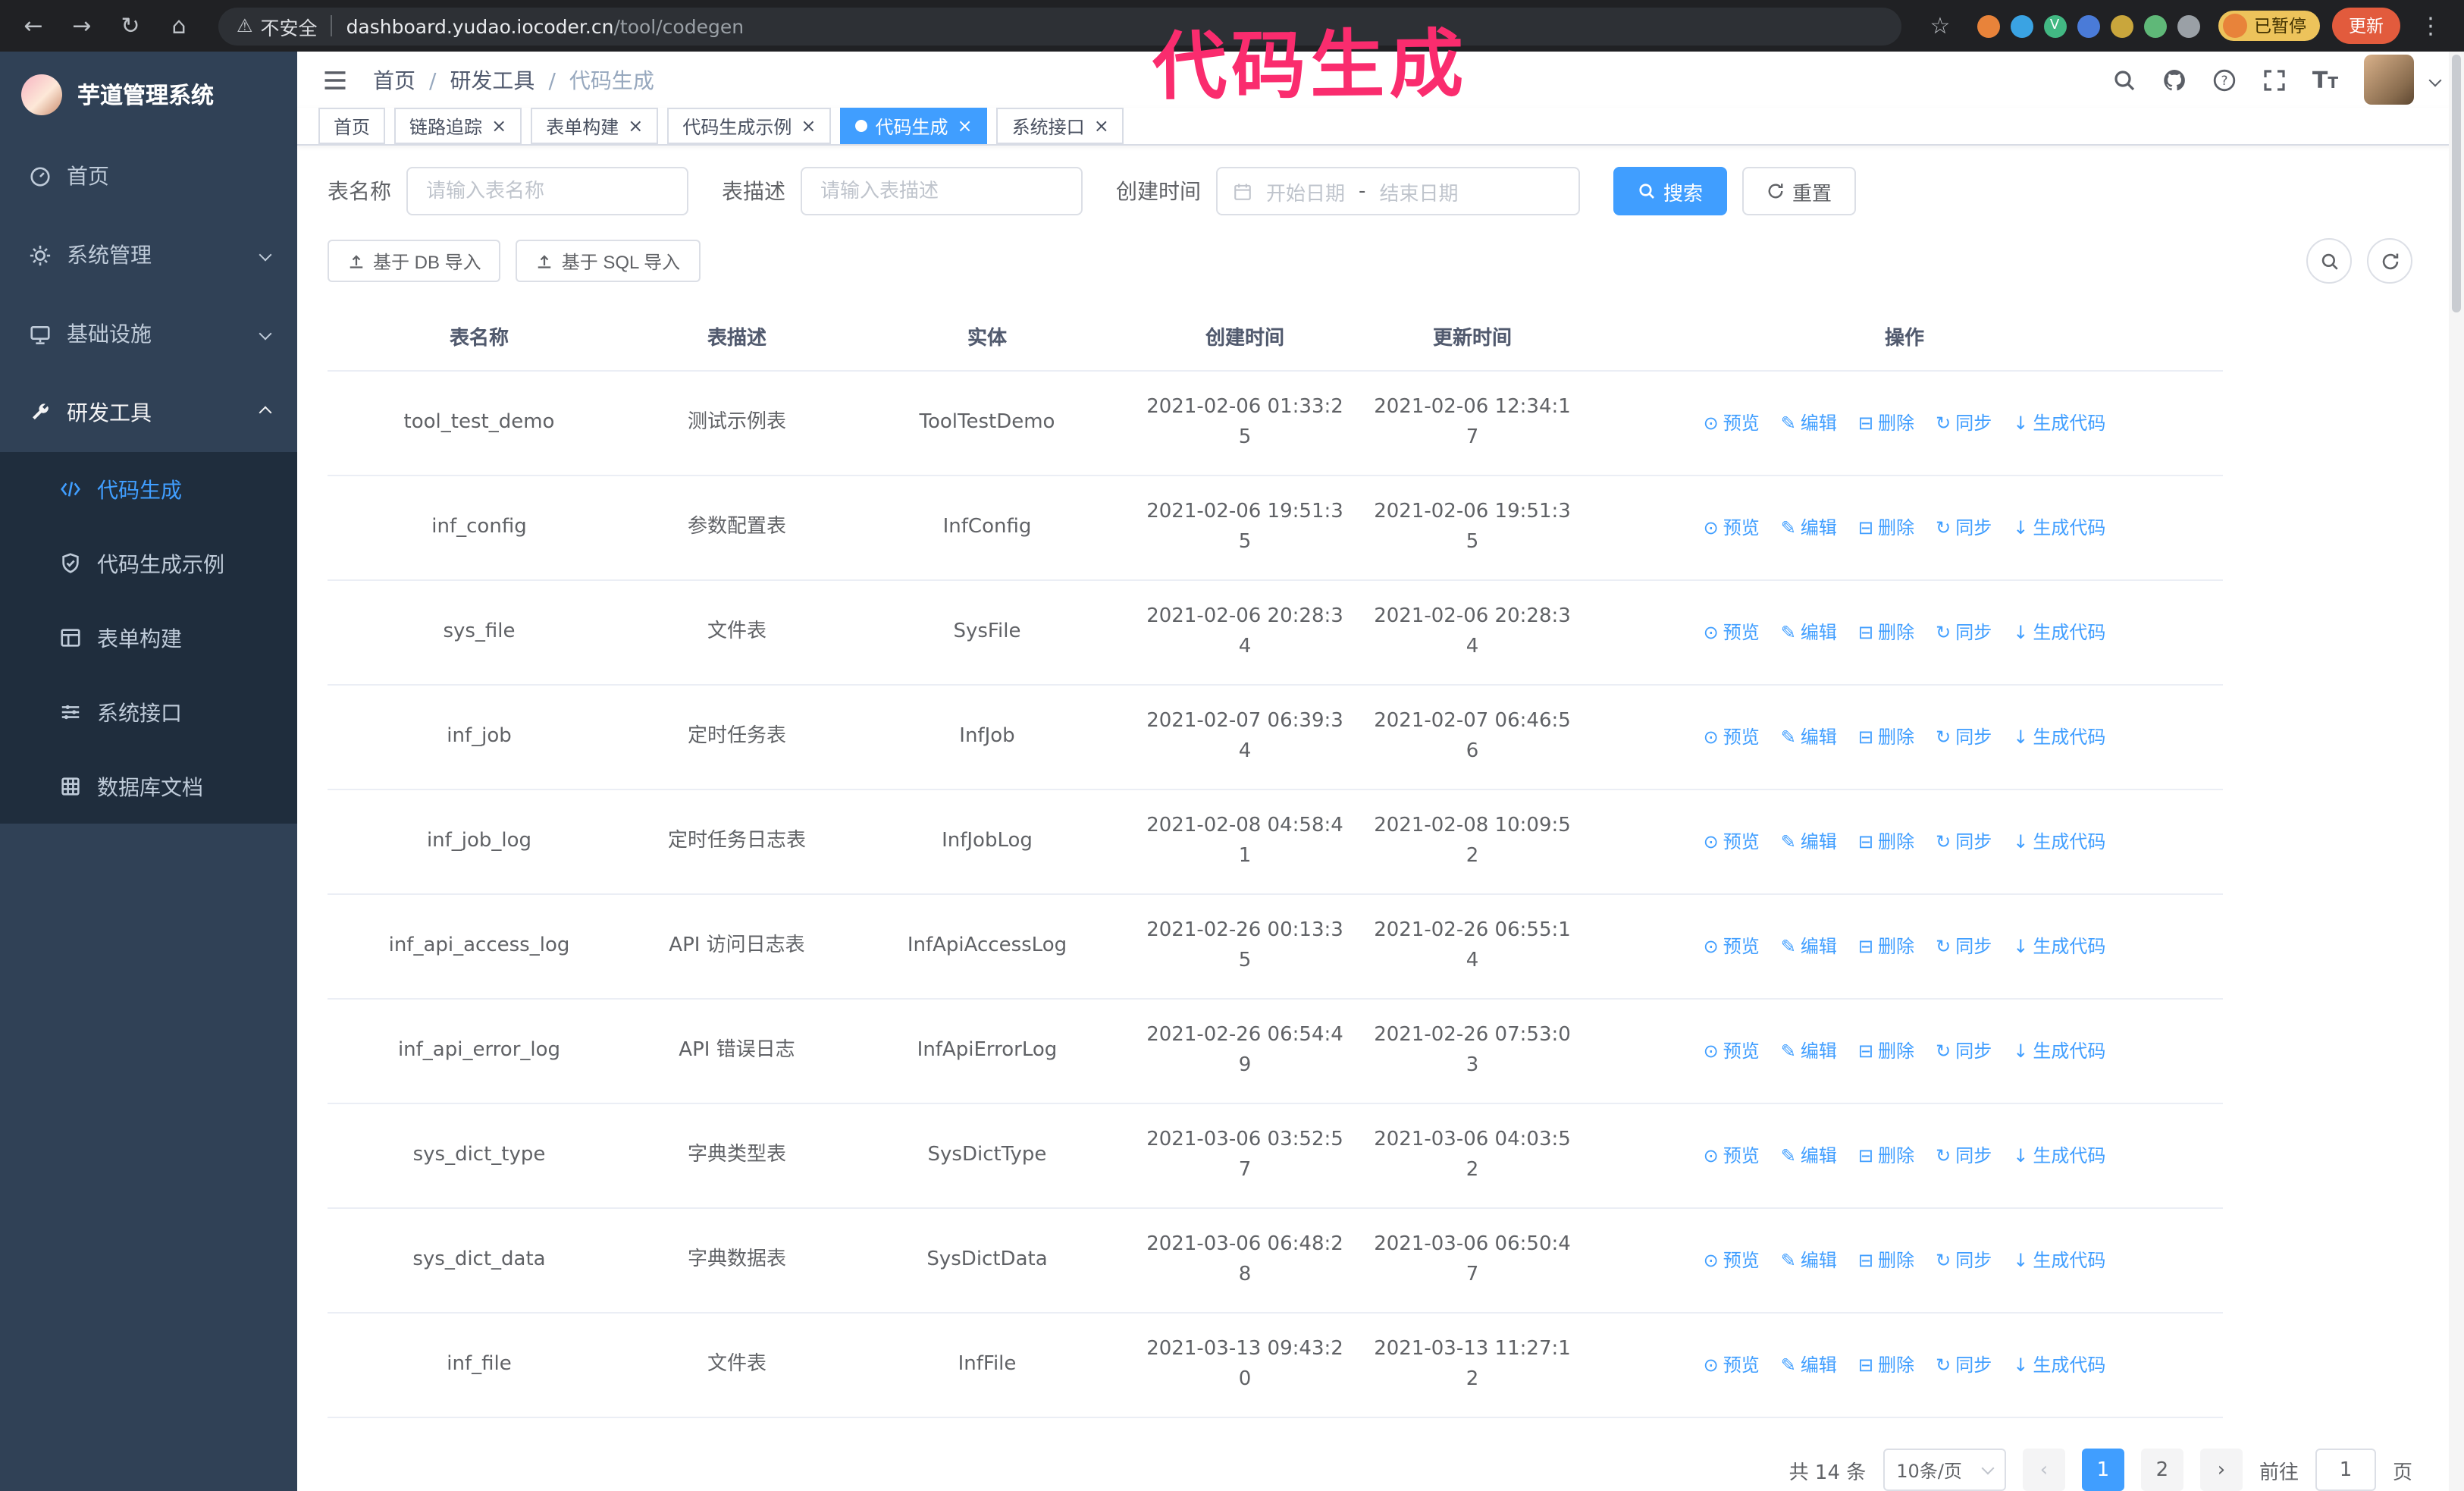 This screenshot has height=1491, width=2464. What do you see at coordinates (2221, 1470) in the screenshot?
I see `next-page-button: ›` at bounding box center [2221, 1470].